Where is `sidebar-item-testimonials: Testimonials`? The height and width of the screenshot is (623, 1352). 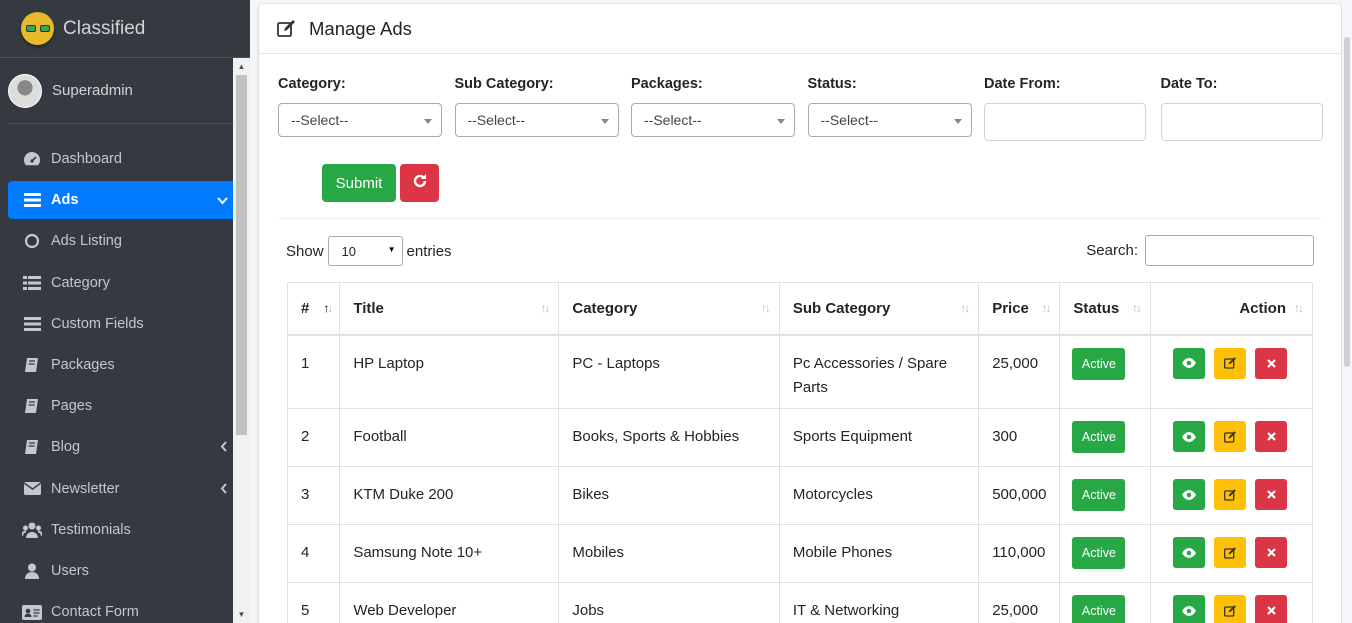
sidebar-item-testimonials: Testimonials is located at coordinates (125, 530).